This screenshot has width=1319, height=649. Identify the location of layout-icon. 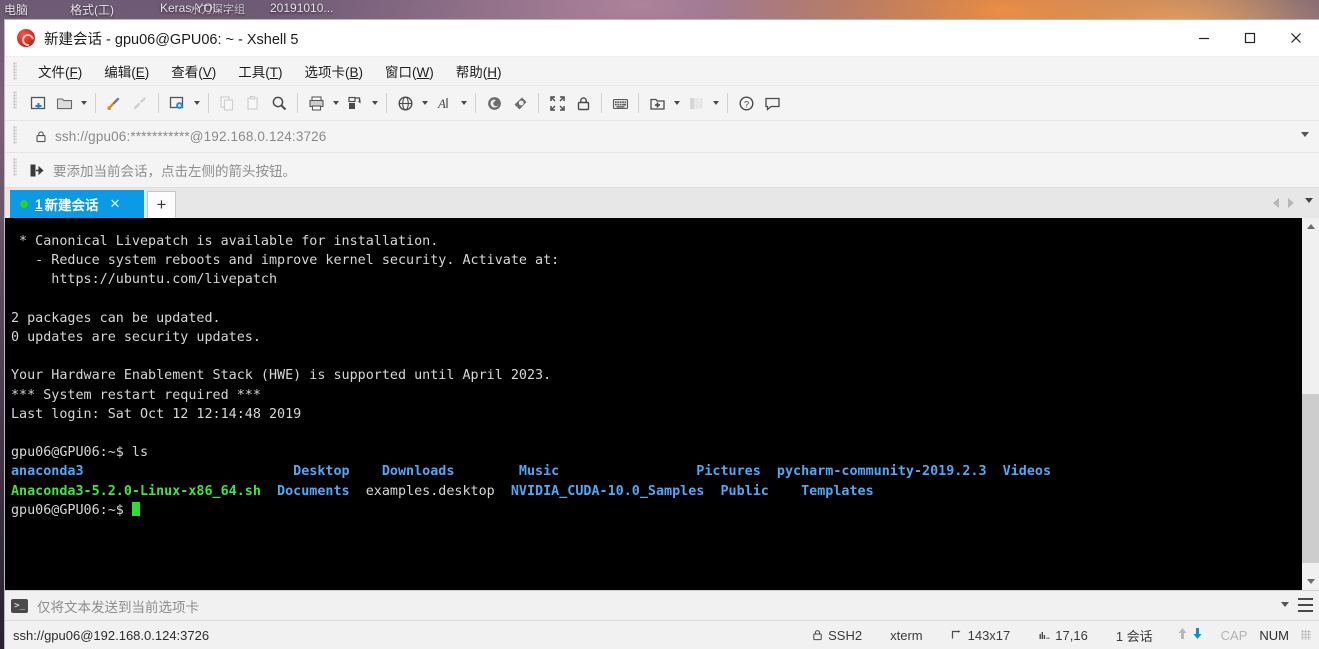
(696, 103).